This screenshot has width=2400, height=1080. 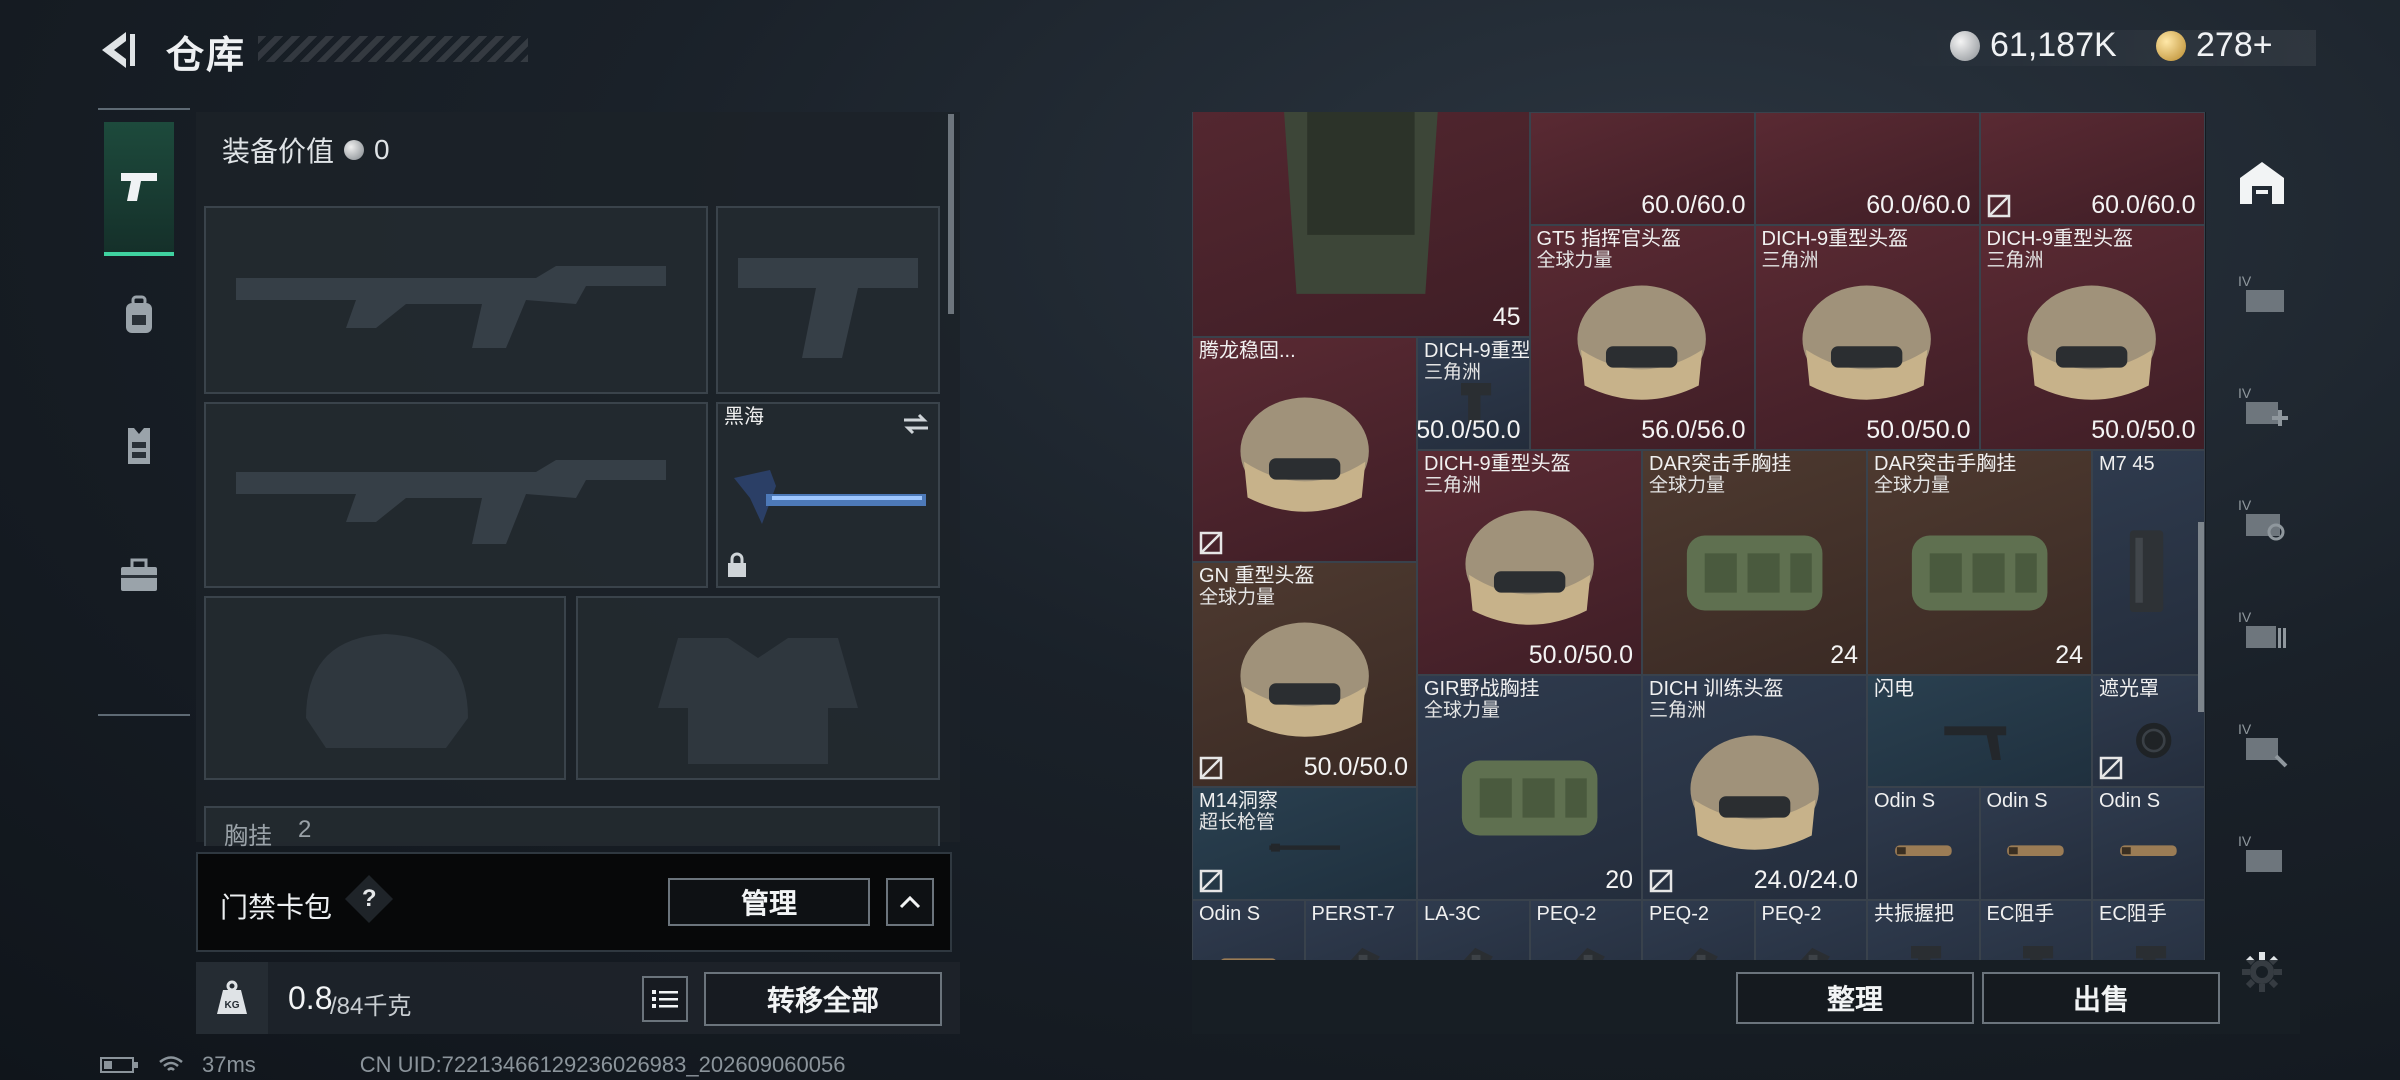 I want to click on sidearm-slot, so click(x=828, y=300).